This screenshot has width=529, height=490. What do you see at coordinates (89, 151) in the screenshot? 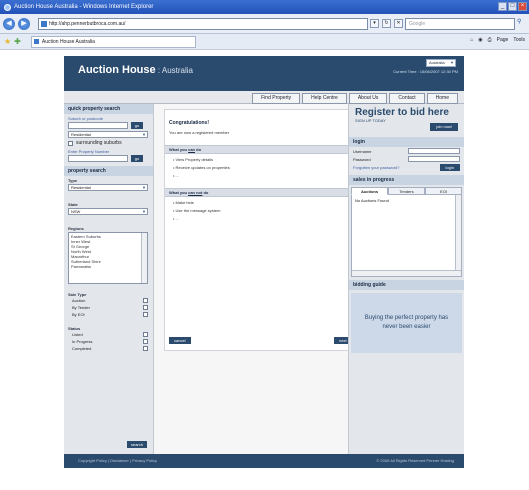
I see `property-number-label: Enter Property Number` at bounding box center [89, 151].